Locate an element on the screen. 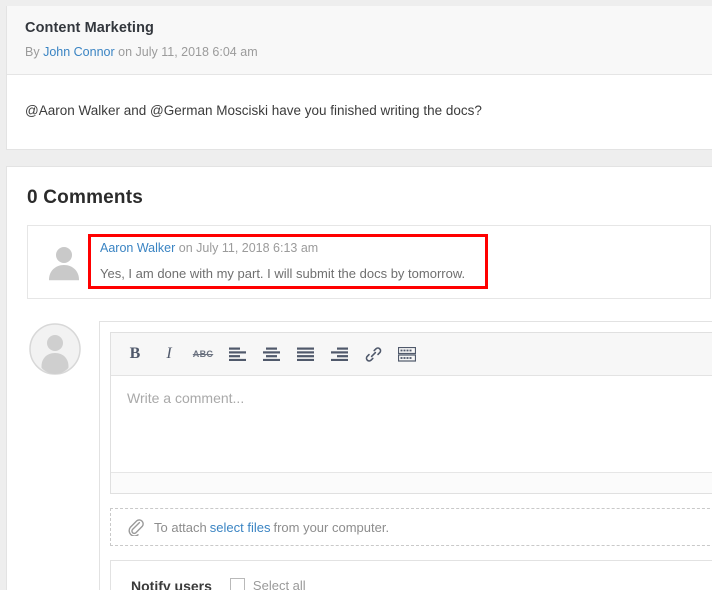  current-user-avatar is located at coordinates (55, 349).